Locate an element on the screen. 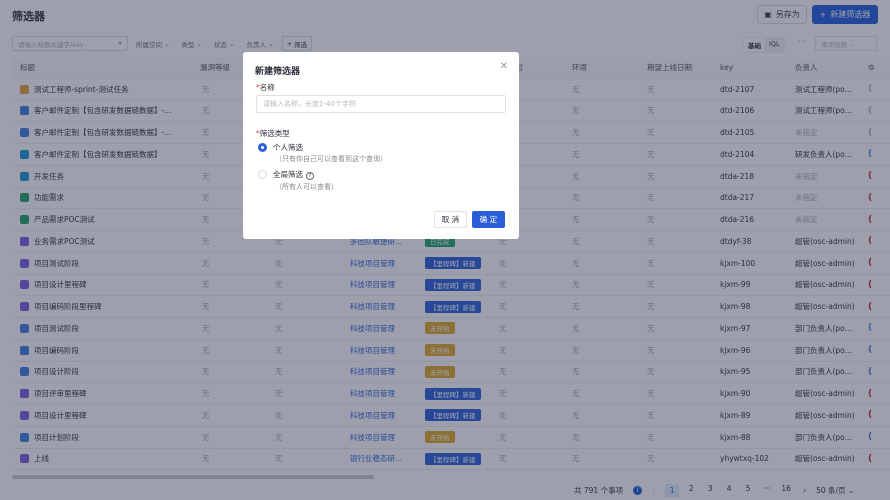 This screenshot has height=500, width=890. type-label: *筛选类型 is located at coordinates (273, 133).